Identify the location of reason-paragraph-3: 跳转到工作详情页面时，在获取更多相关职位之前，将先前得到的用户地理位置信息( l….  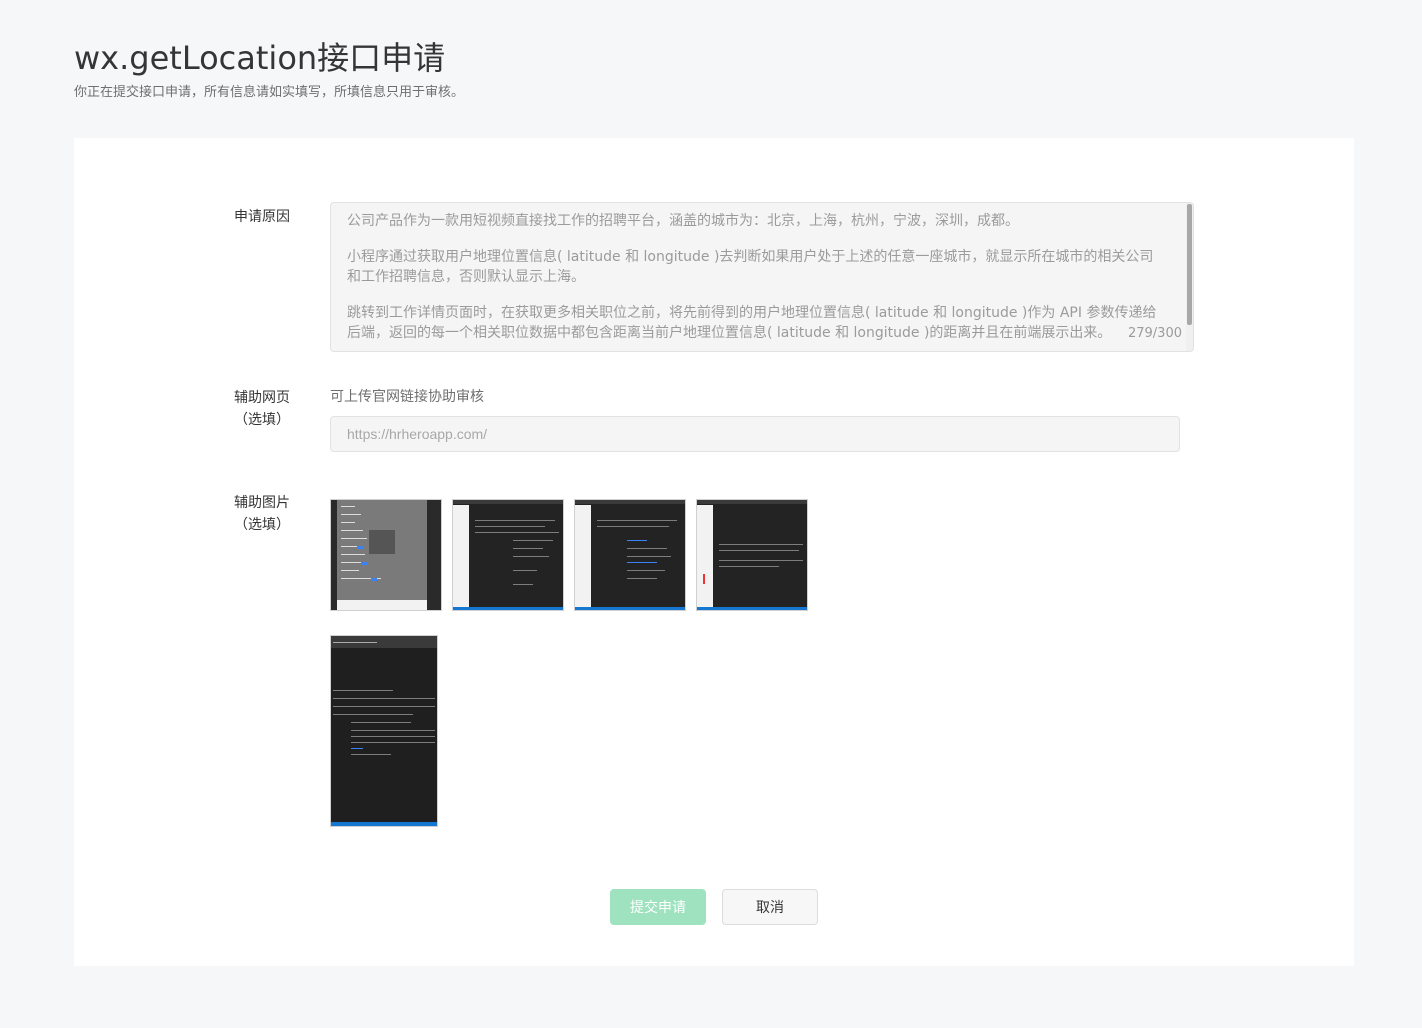
(752, 323).